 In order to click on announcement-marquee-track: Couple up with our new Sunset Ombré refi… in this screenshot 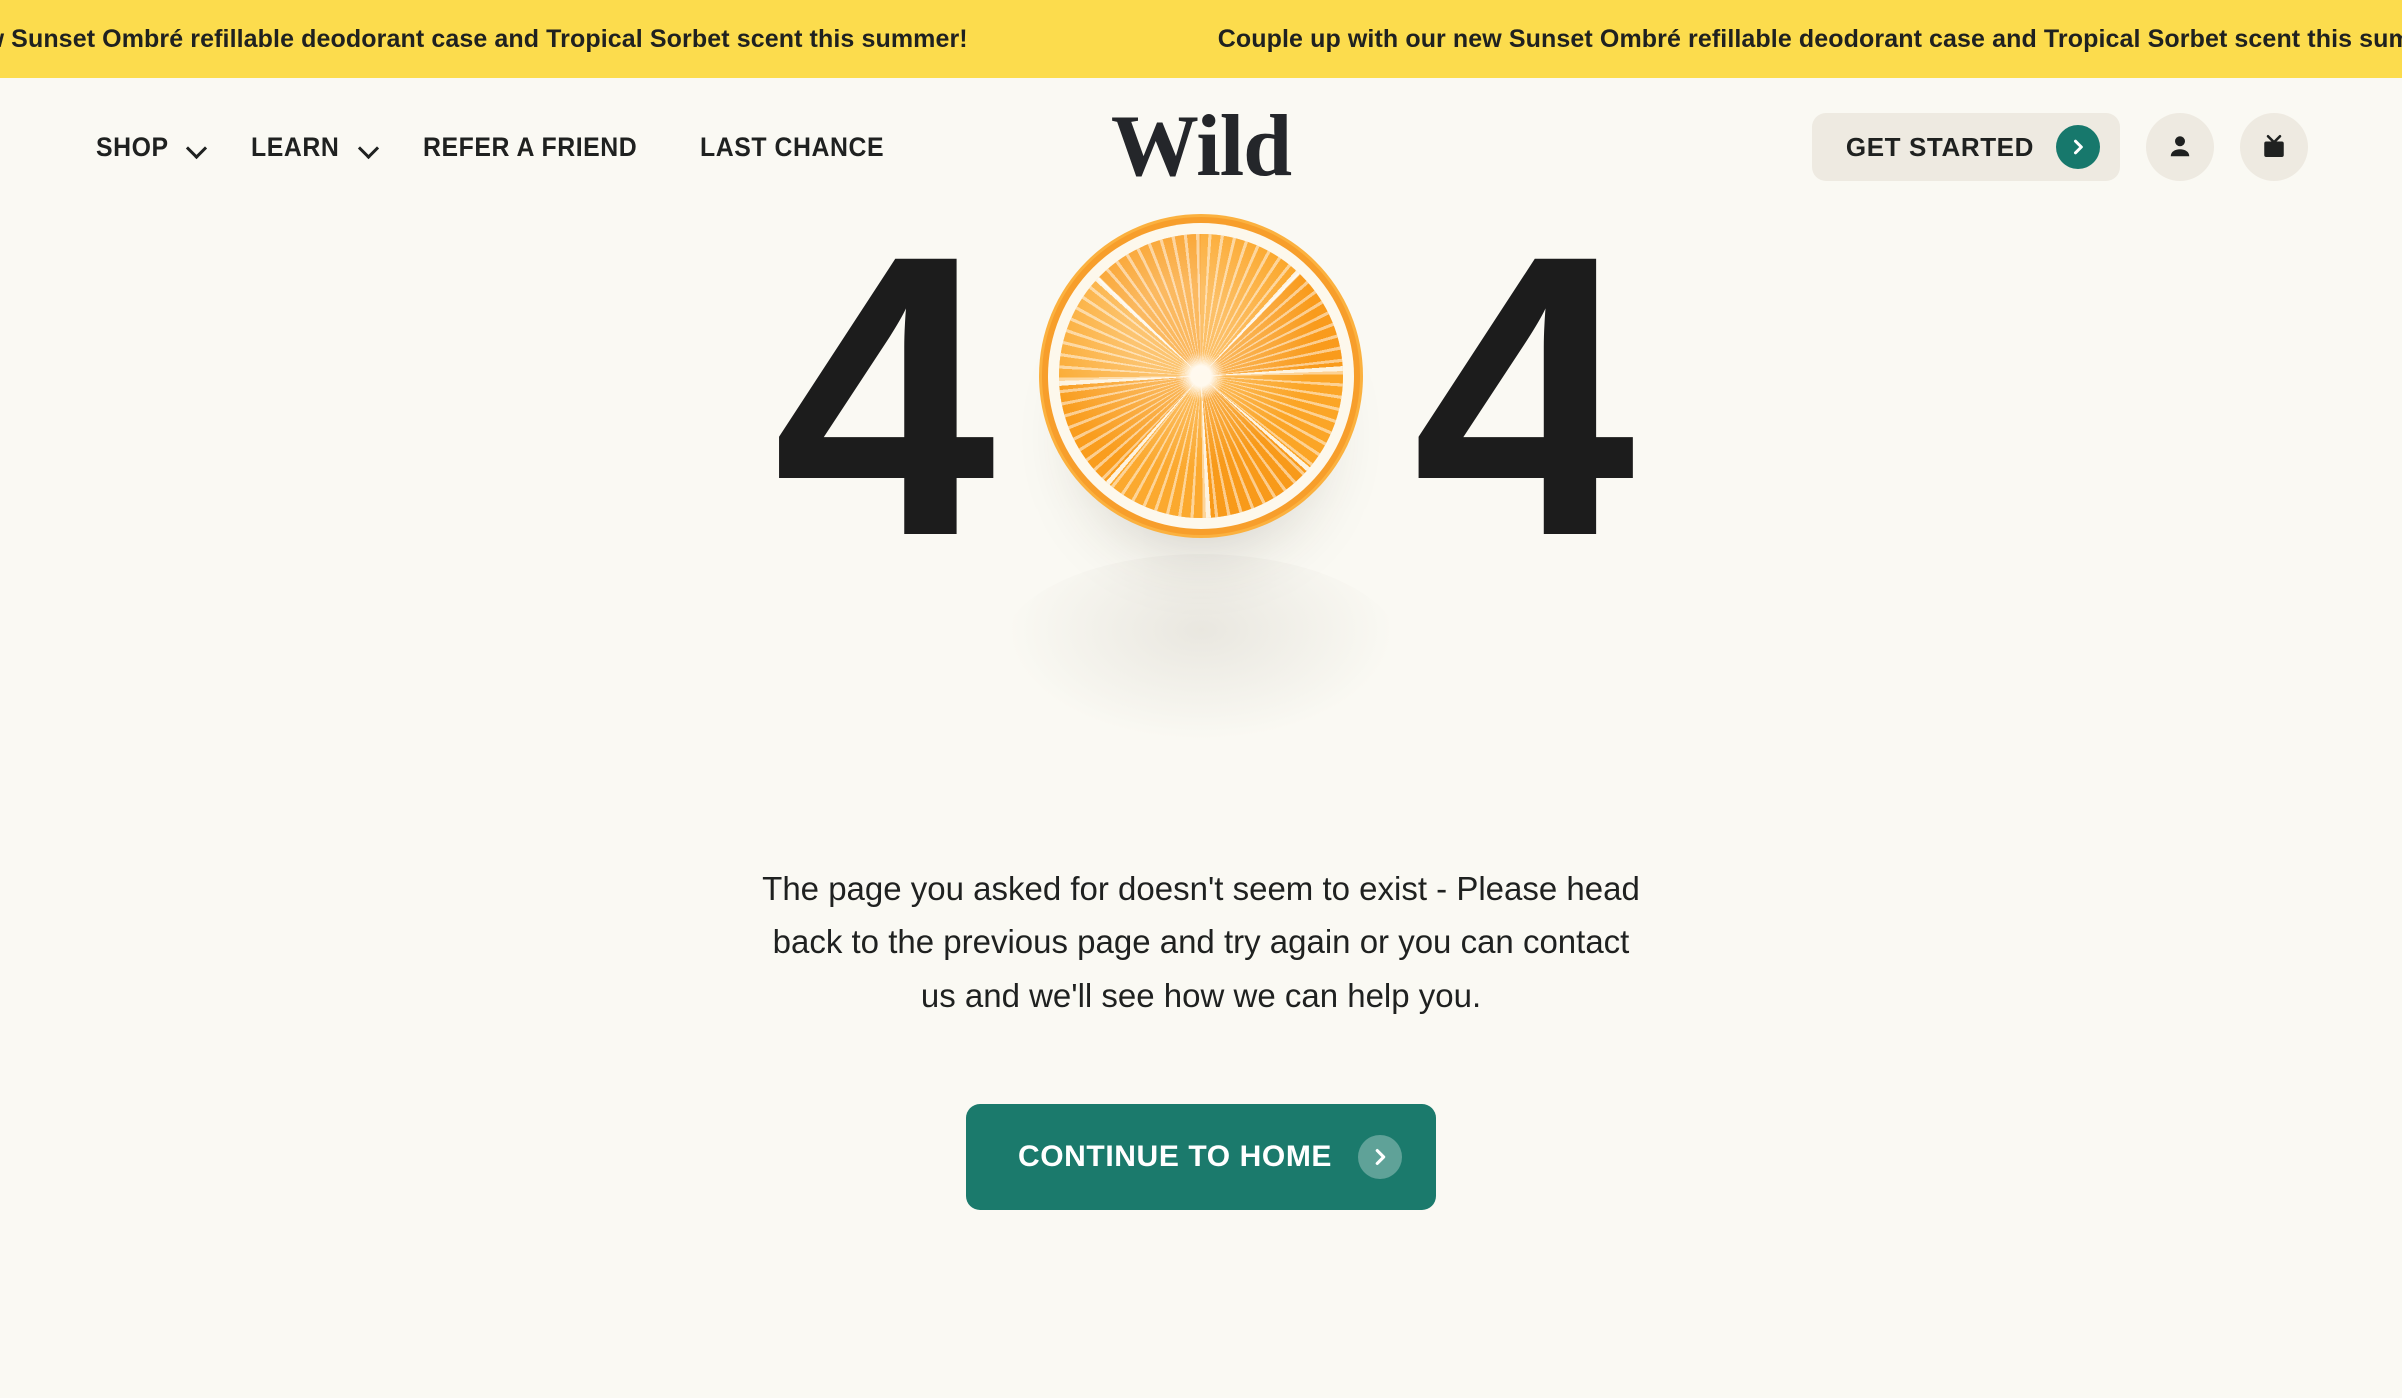, I will do `click(1201, 39)`.